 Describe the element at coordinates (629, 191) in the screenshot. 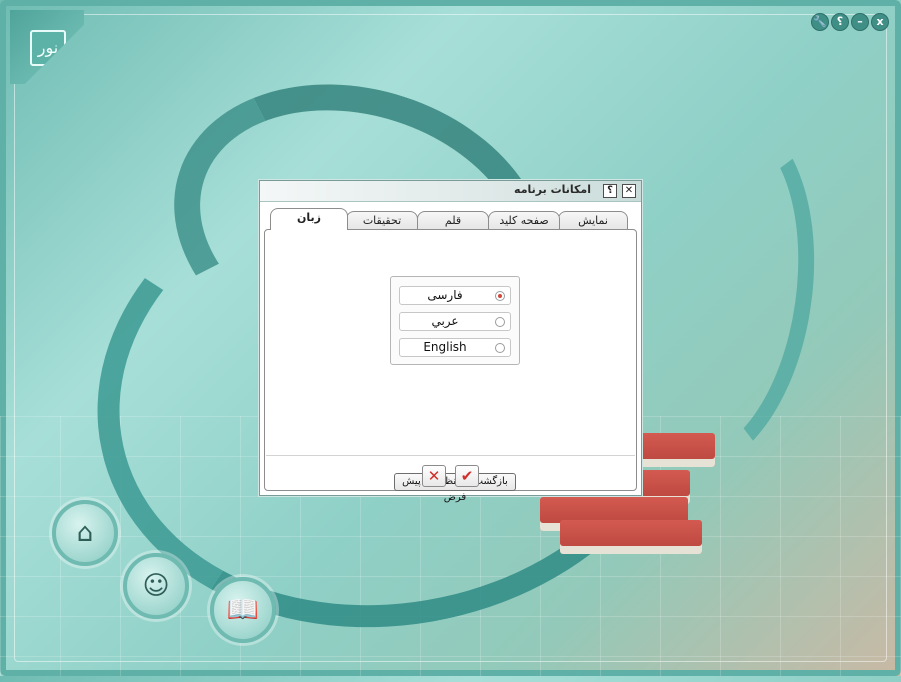

I see `dialog-close-icon: ✕` at that location.